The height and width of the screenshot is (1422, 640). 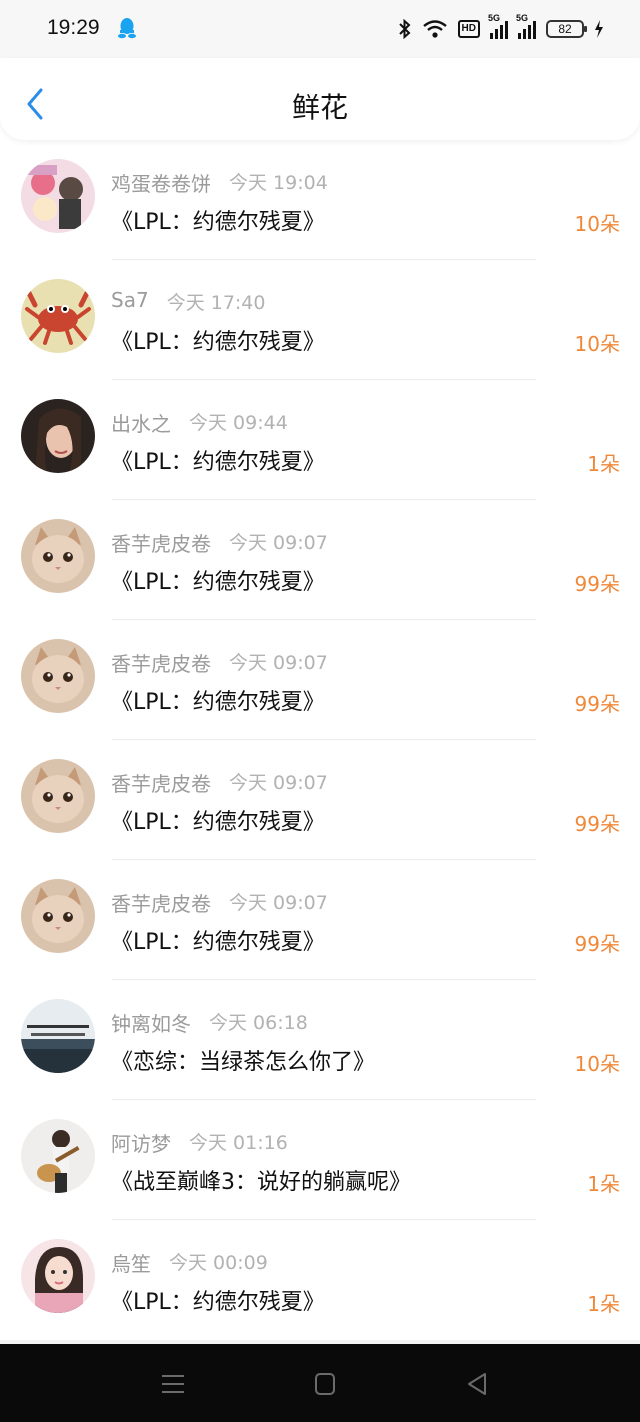 What do you see at coordinates (325, 1384) in the screenshot?
I see `home-icon` at bounding box center [325, 1384].